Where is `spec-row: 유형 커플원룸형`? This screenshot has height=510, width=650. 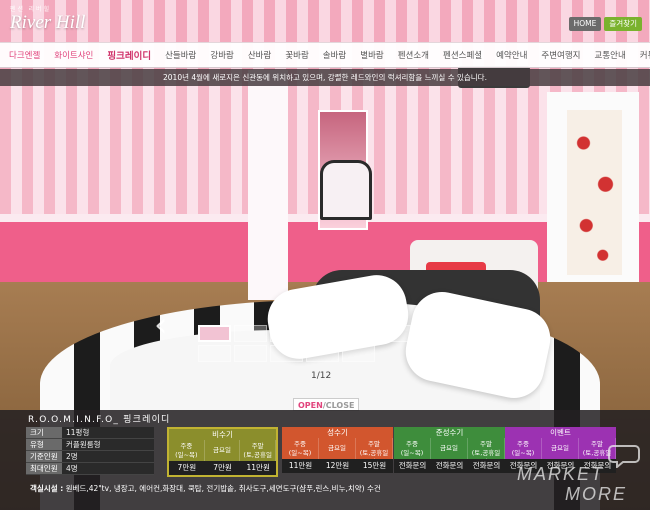
spec-row: 유형 커플원룸형 is located at coordinates (90, 444).